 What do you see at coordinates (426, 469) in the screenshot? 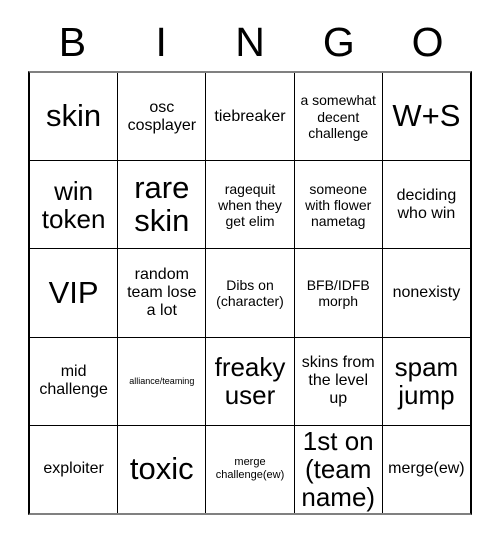
I see `bingo-cell-o5: merge(ew)` at bounding box center [426, 469].